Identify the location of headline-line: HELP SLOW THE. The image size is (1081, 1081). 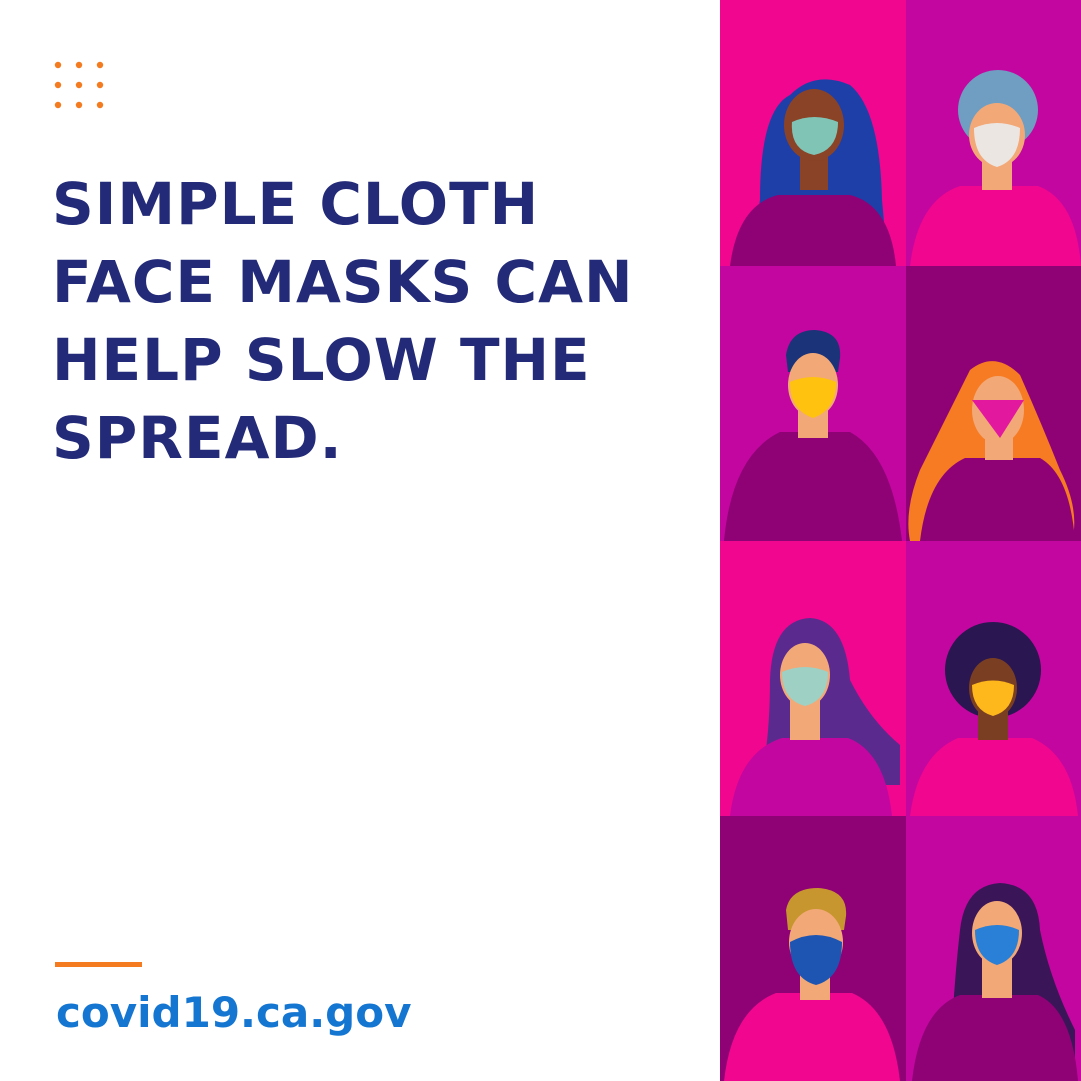
(321, 360).